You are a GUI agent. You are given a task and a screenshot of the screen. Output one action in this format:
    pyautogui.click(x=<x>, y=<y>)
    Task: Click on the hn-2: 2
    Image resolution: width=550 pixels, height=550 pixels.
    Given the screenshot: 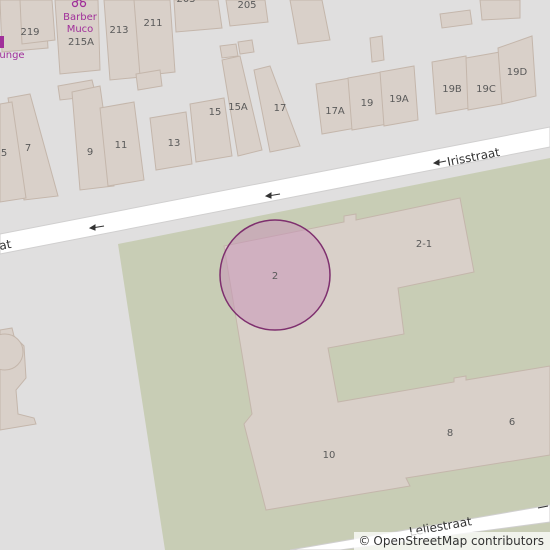 What is the action you would take?
    pyautogui.click(x=275, y=276)
    